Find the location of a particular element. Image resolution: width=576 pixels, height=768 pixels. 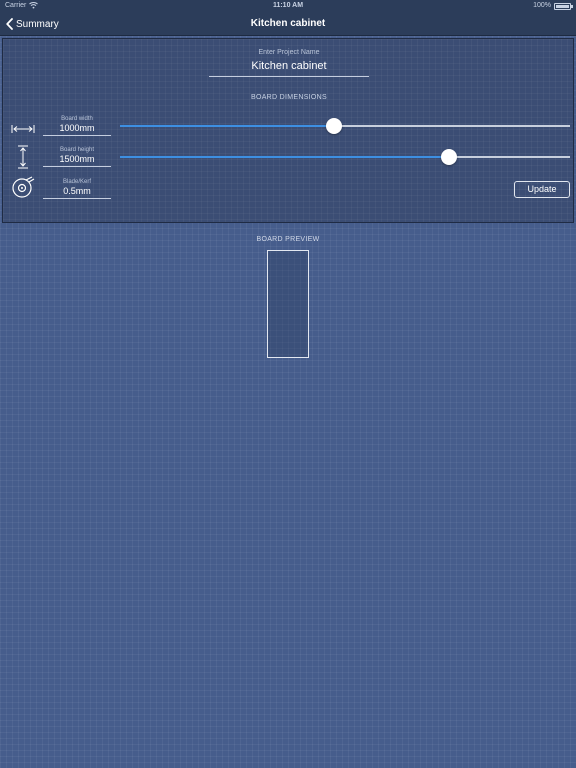

battery-tip is located at coordinates (572, 6).